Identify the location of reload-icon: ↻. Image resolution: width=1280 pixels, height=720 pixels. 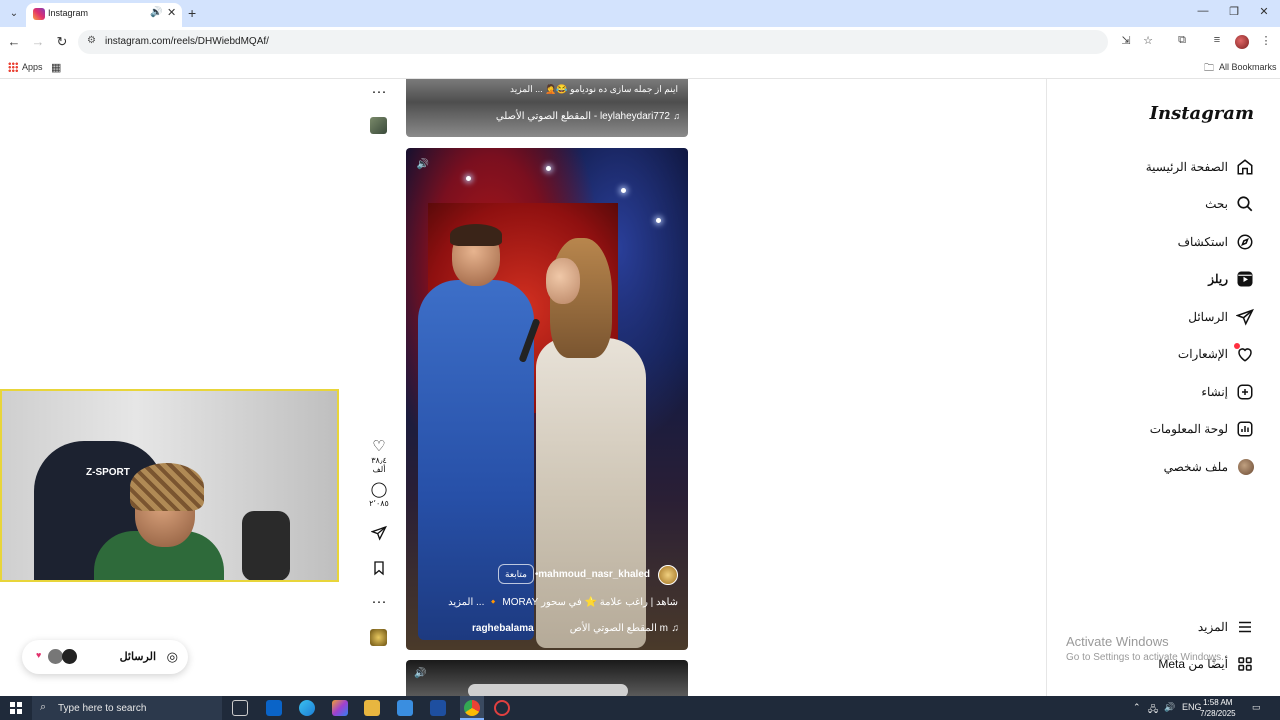
(62, 42).